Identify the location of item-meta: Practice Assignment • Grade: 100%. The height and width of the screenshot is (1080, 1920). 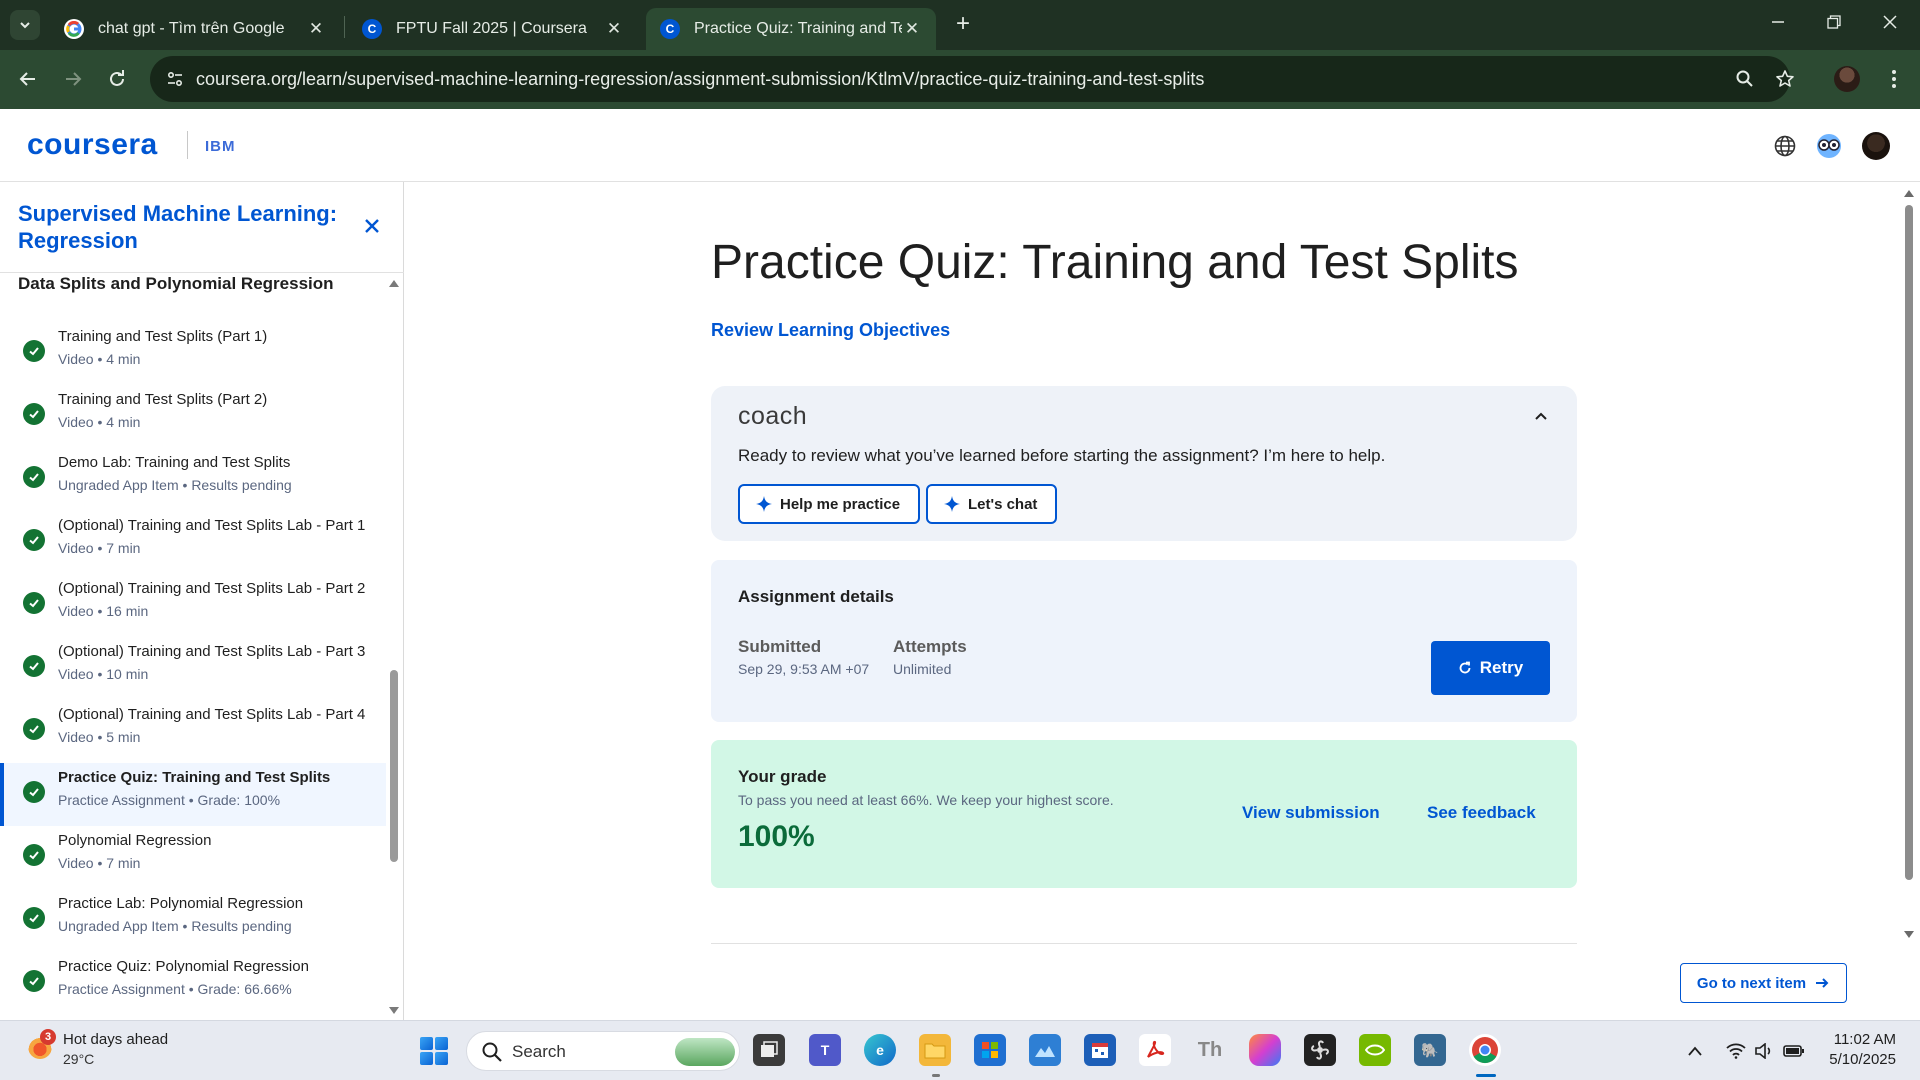
(169, 800).